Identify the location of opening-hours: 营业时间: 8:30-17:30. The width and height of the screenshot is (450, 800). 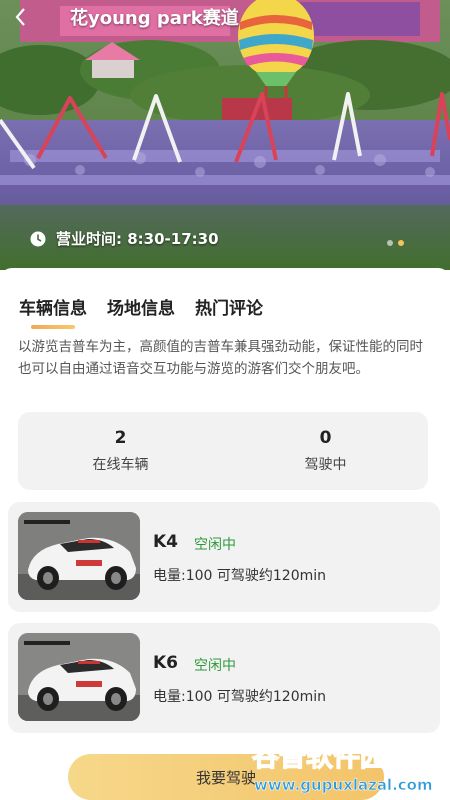
(124, 238).